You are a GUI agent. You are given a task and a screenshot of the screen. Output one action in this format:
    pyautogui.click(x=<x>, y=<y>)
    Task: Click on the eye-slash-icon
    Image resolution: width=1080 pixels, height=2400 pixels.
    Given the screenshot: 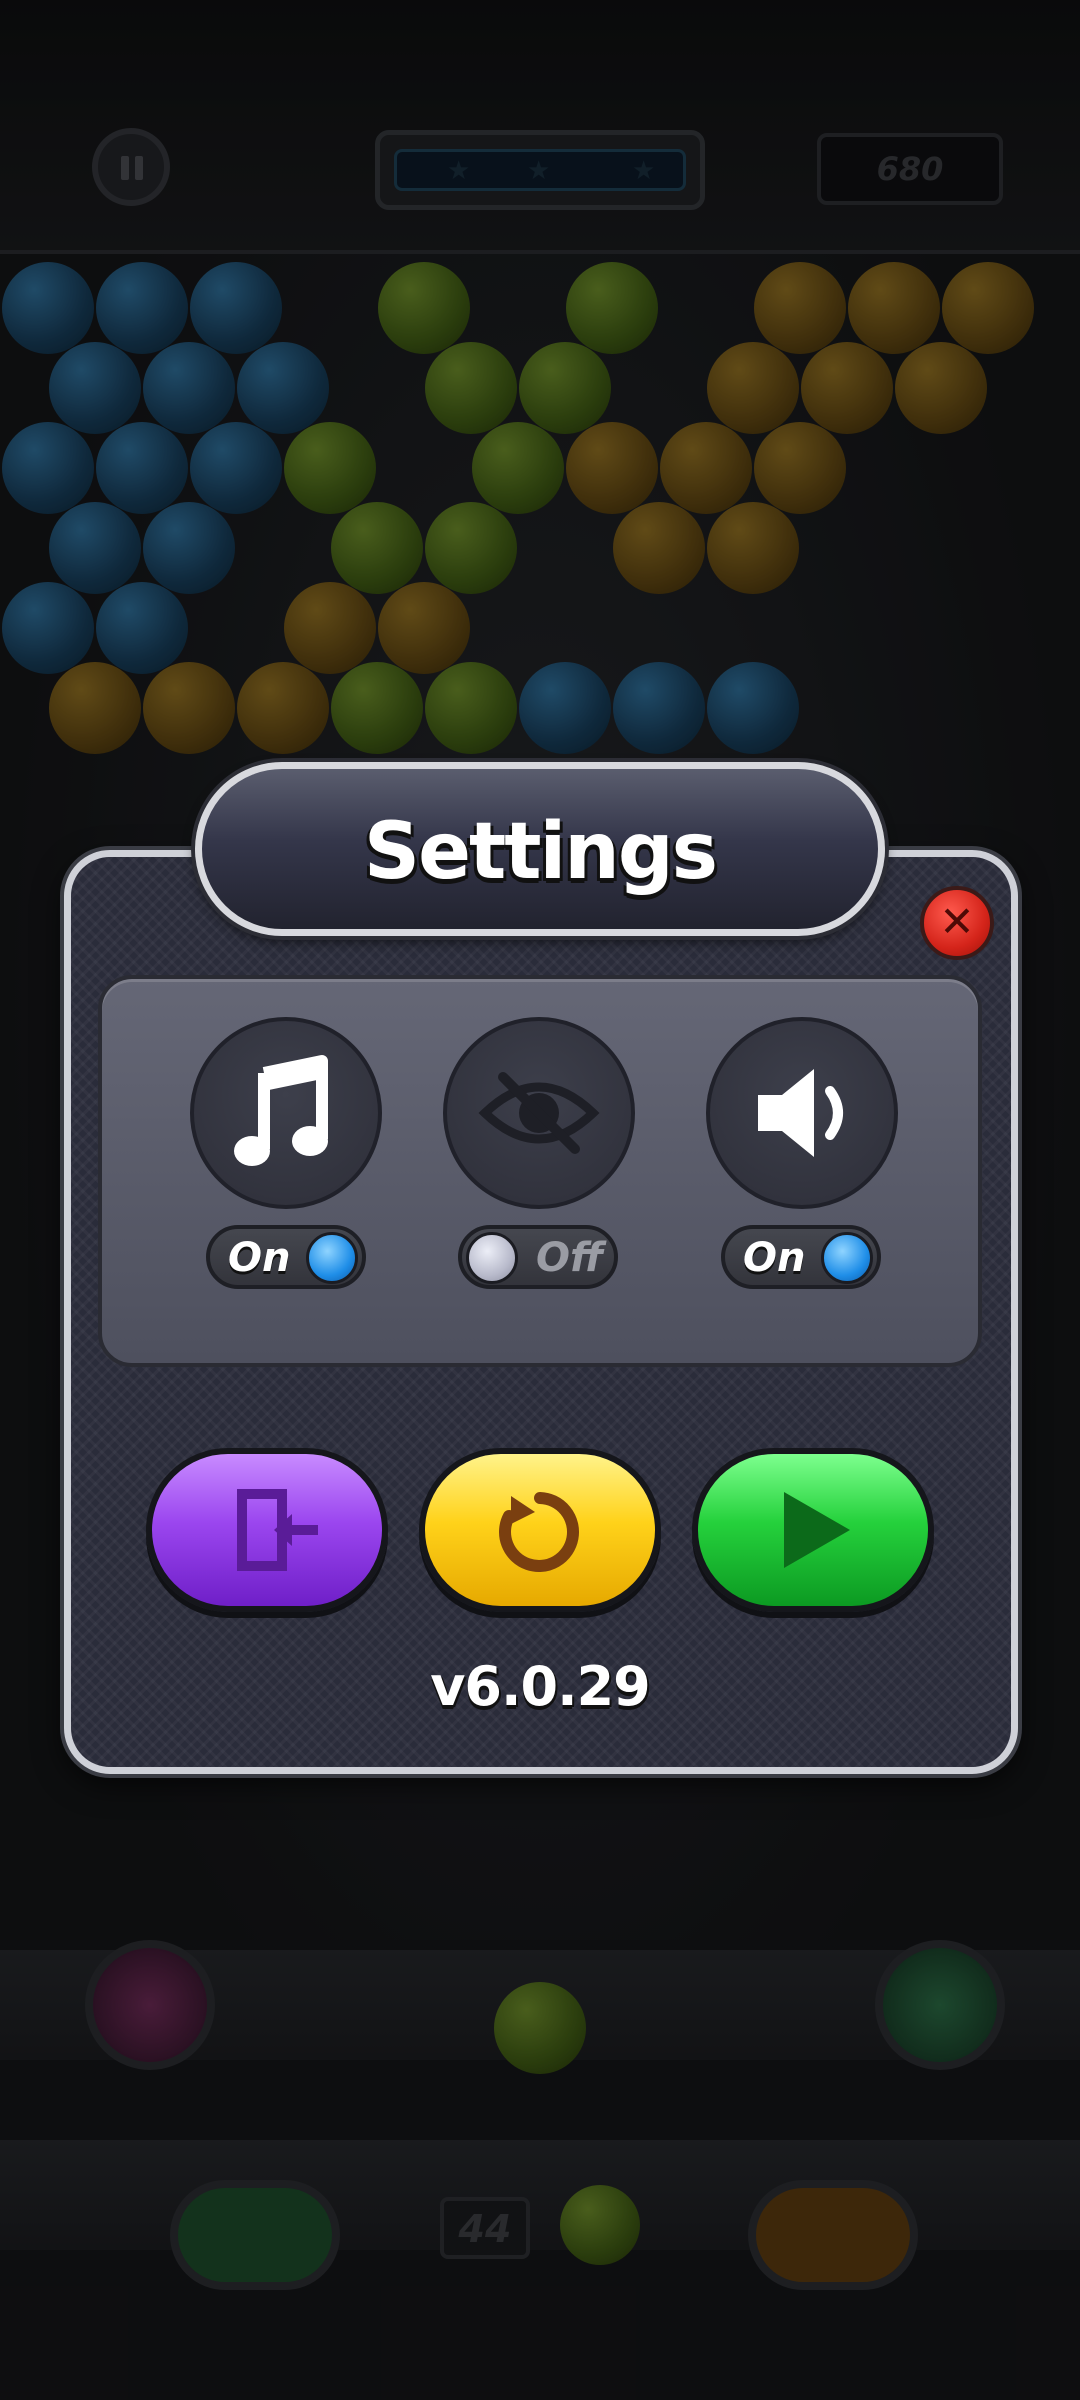 What is the action you would take?
    pyautogui.click(x=539, y=1113)
    